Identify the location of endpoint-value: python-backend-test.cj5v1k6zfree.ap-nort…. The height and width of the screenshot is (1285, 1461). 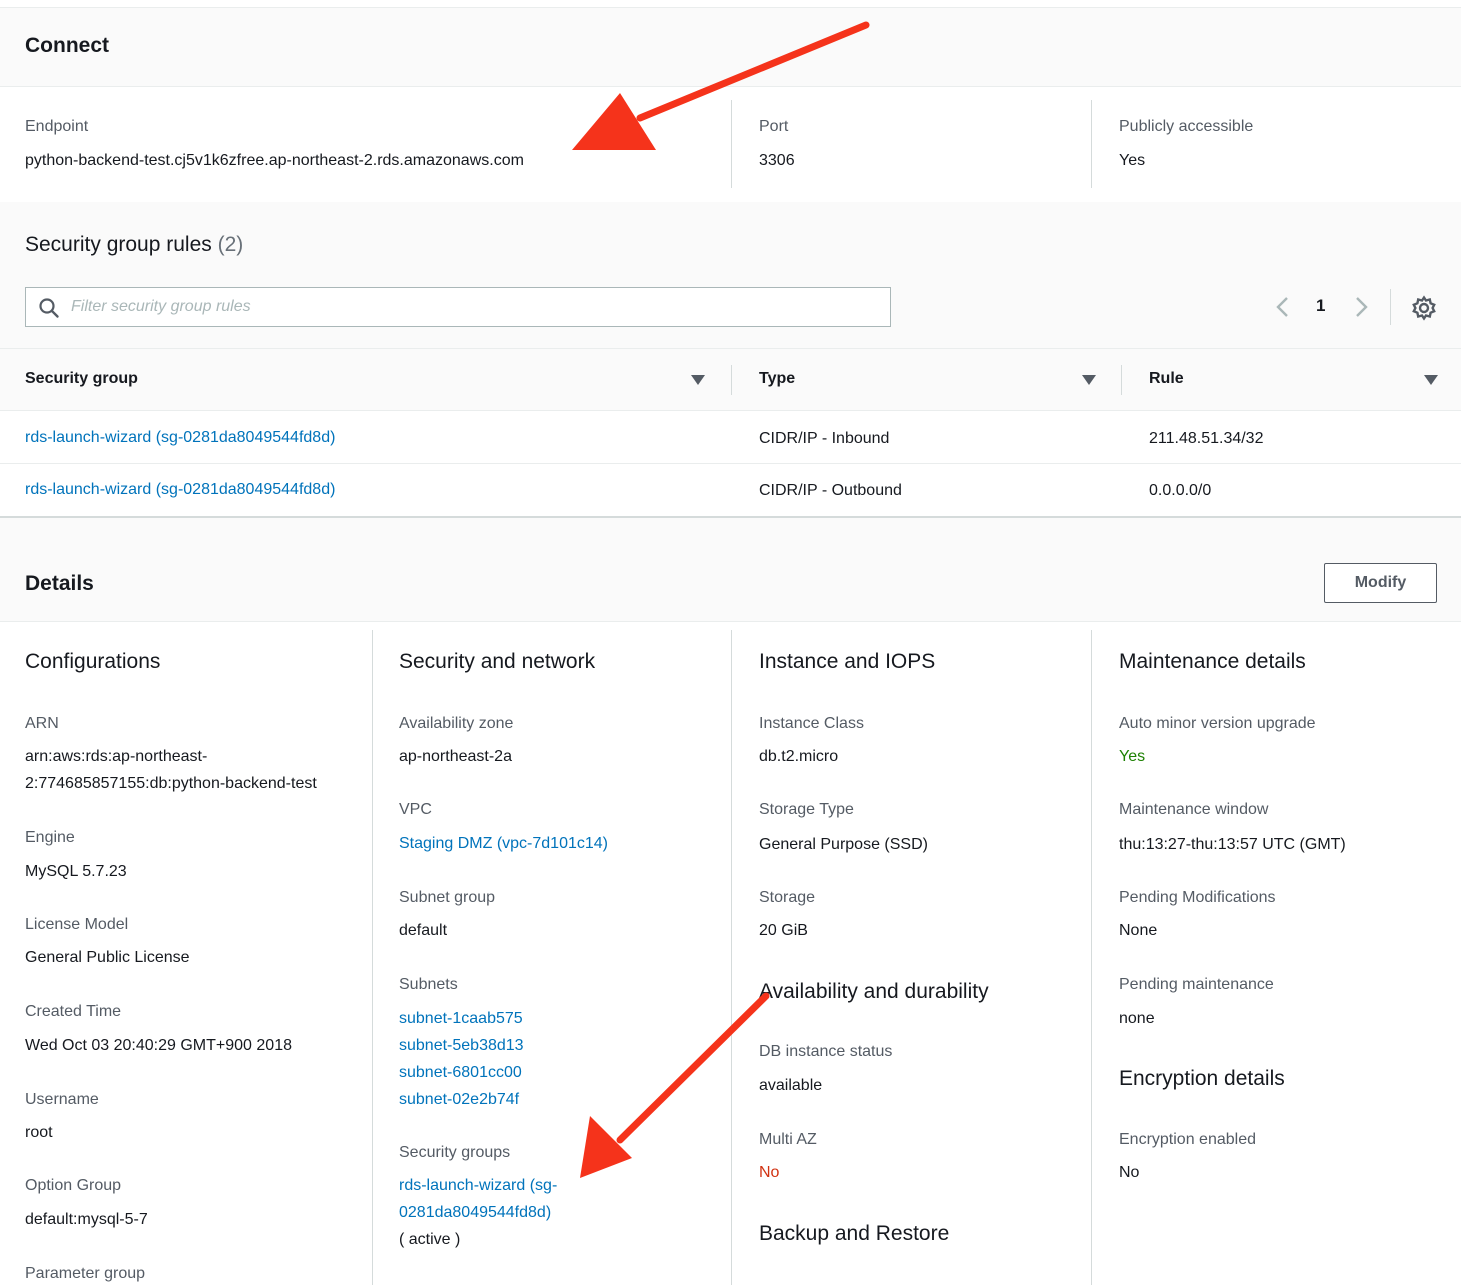
(274, 160).